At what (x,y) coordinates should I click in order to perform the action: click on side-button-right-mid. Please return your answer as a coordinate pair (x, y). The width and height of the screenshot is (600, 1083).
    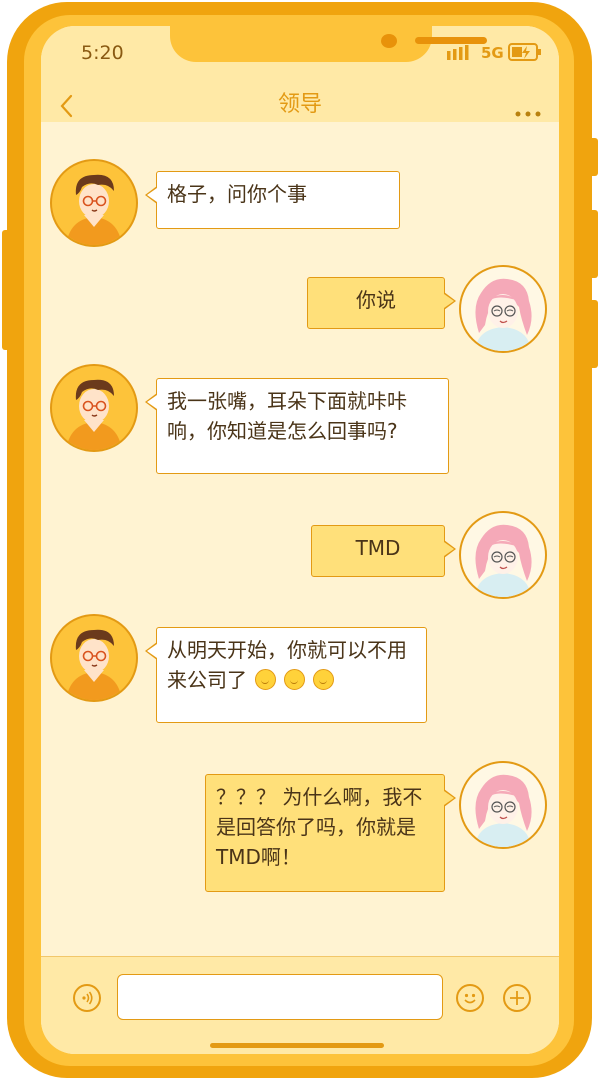
    Looking at the image, I should click on (593, 244).